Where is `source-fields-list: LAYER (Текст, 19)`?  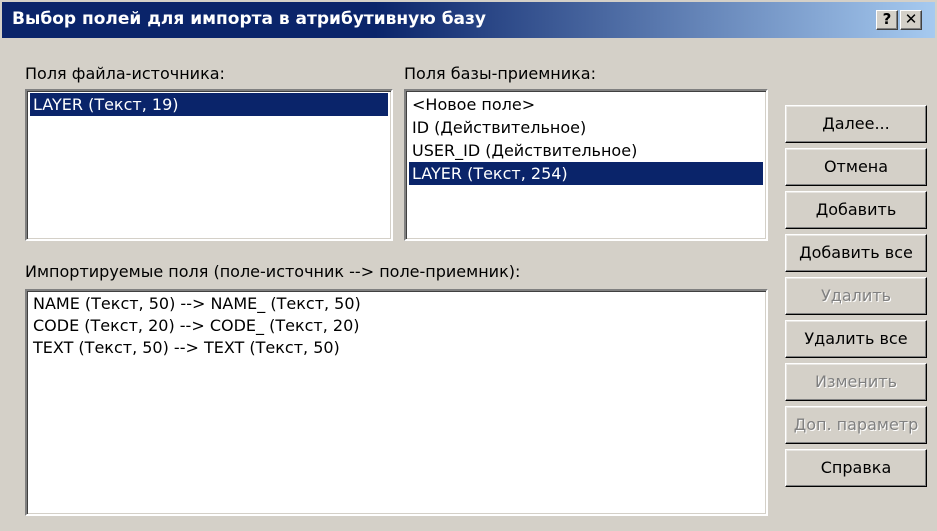
source-fields-list: LAYER (Текст, 19) is located at coordinates (209, 165).